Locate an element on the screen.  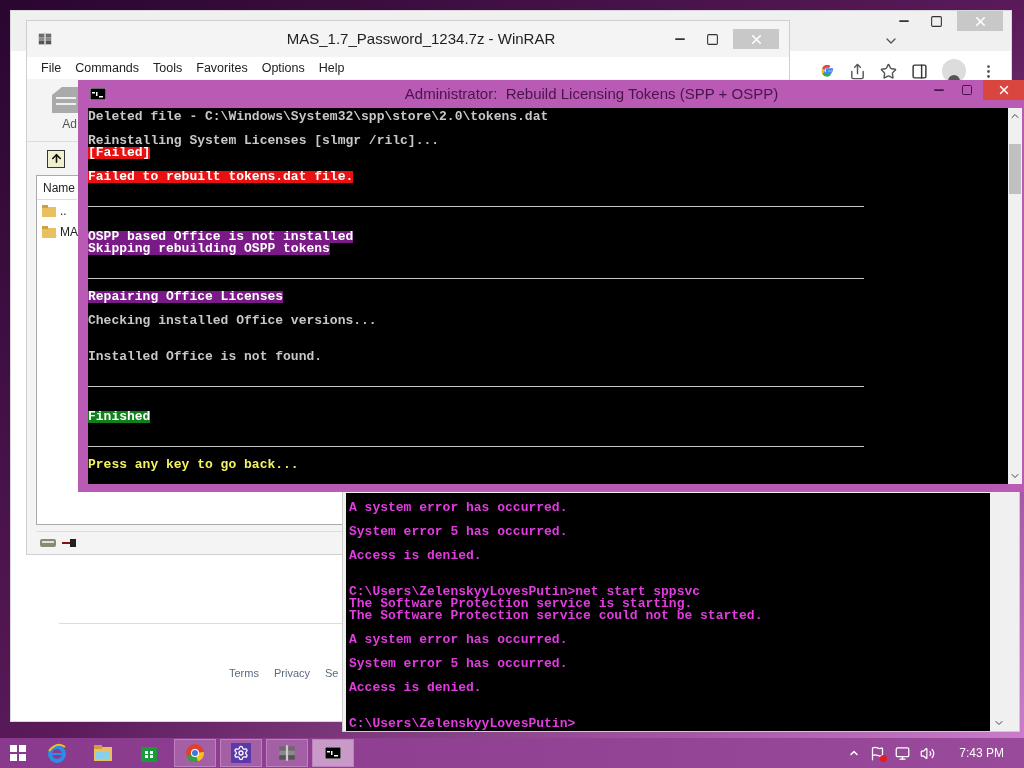
menu-item: Commands is located at coordinates (107, 68).